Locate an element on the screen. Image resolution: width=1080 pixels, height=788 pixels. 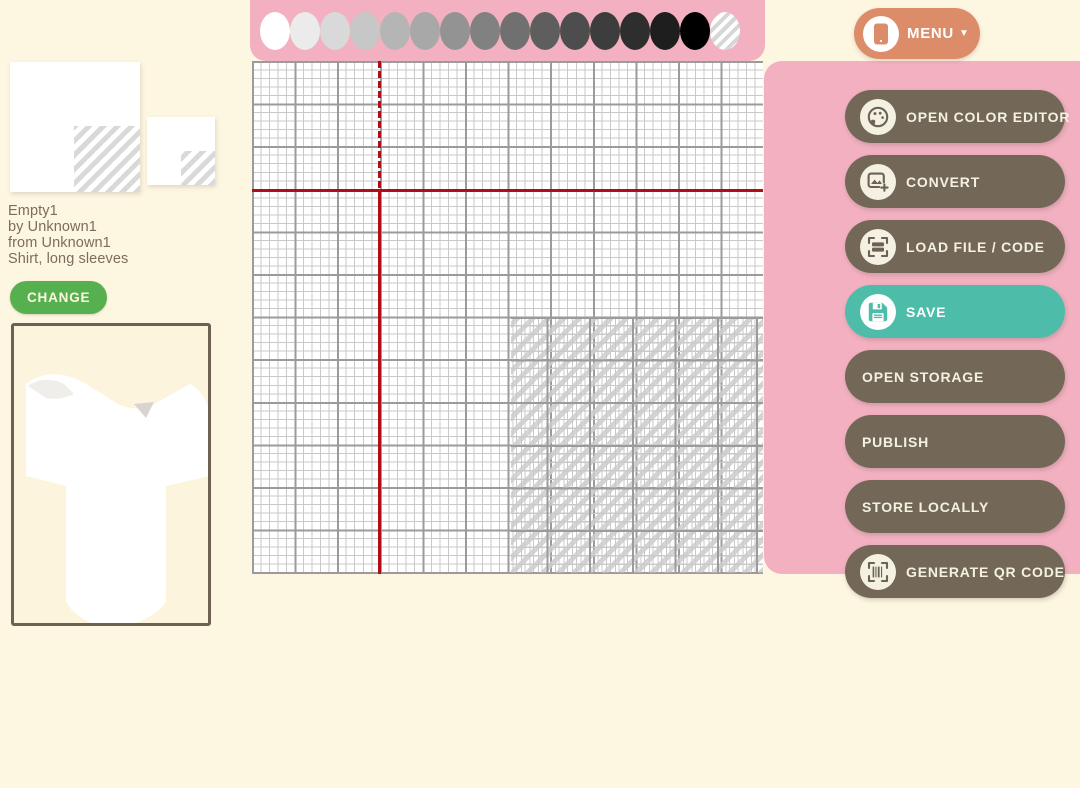
open-storage-button: OPEN STORAGE is located at coordinates (955, 376).